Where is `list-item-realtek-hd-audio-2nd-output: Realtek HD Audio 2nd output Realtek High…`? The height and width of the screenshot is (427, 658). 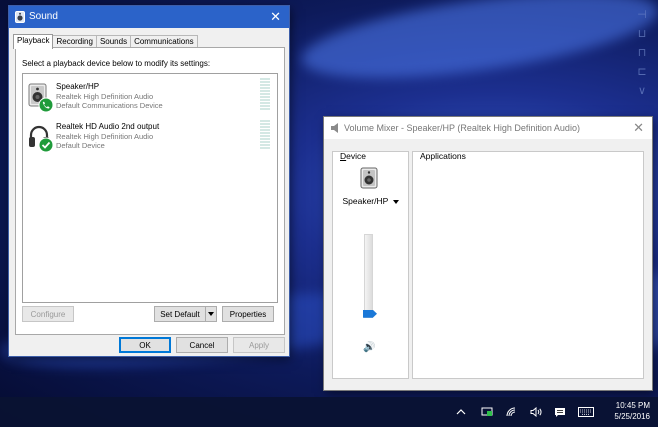
list-item-realtek-hd-audio-2nd-output: Realtek HD Audio 2nd output Realtek High… is located at coordinates (150, 137).